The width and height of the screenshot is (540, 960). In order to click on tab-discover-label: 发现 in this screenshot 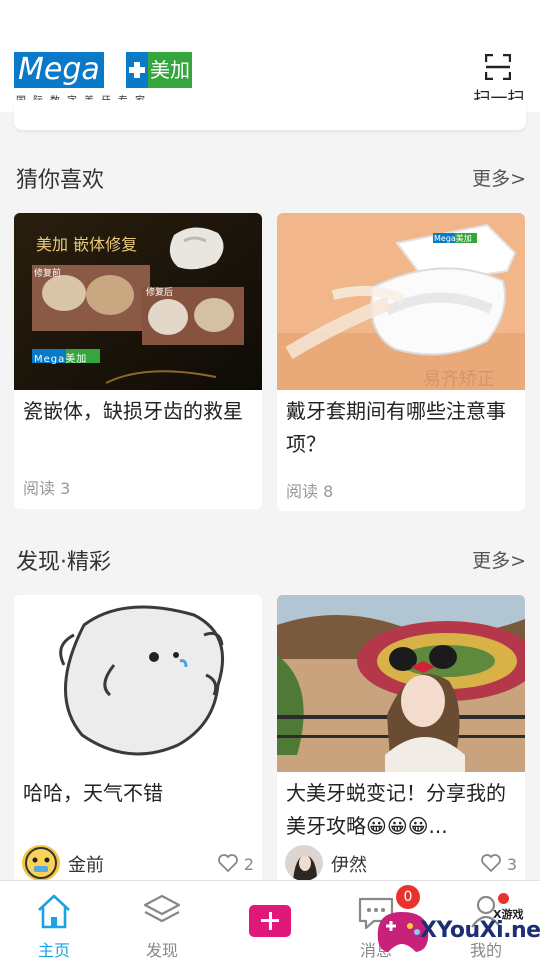, I will do `click(161, 950)`.